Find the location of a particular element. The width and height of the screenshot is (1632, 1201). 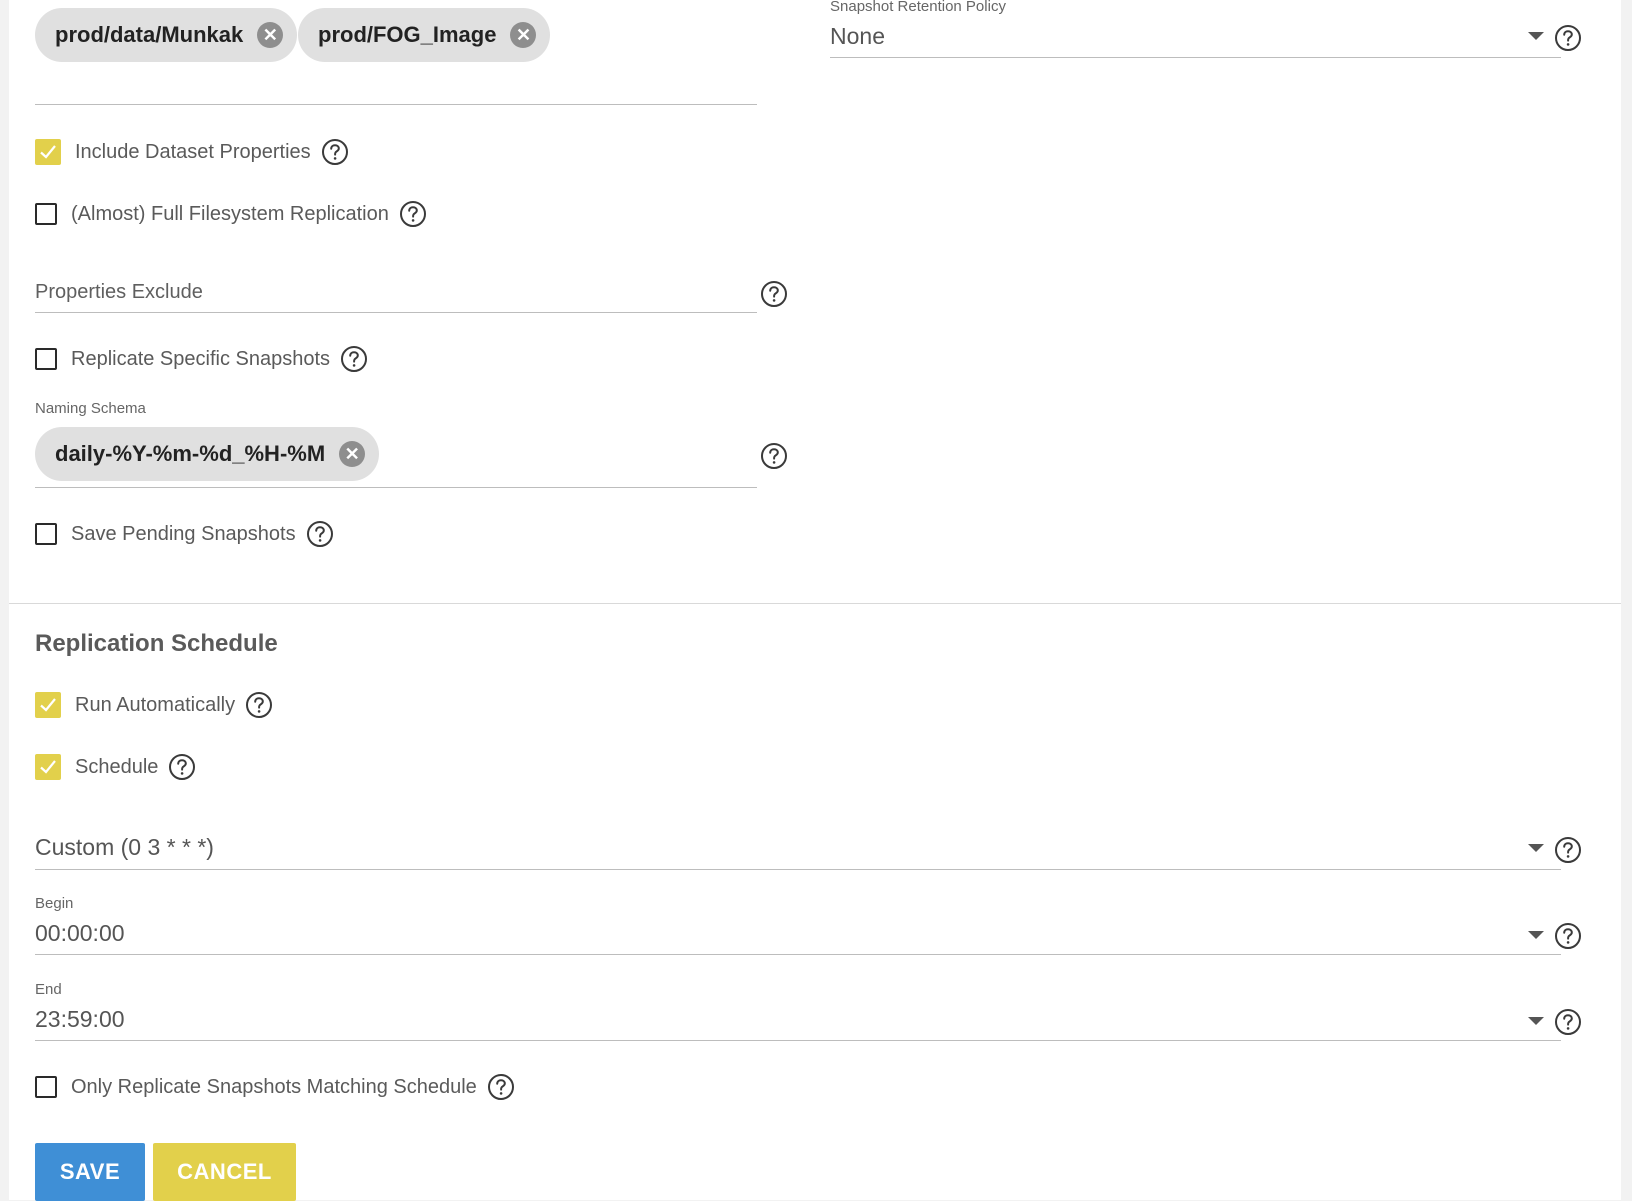

replicate-specific-snapshots-row: Replicate Specific Snapshots is located at coordinates (201, 359).